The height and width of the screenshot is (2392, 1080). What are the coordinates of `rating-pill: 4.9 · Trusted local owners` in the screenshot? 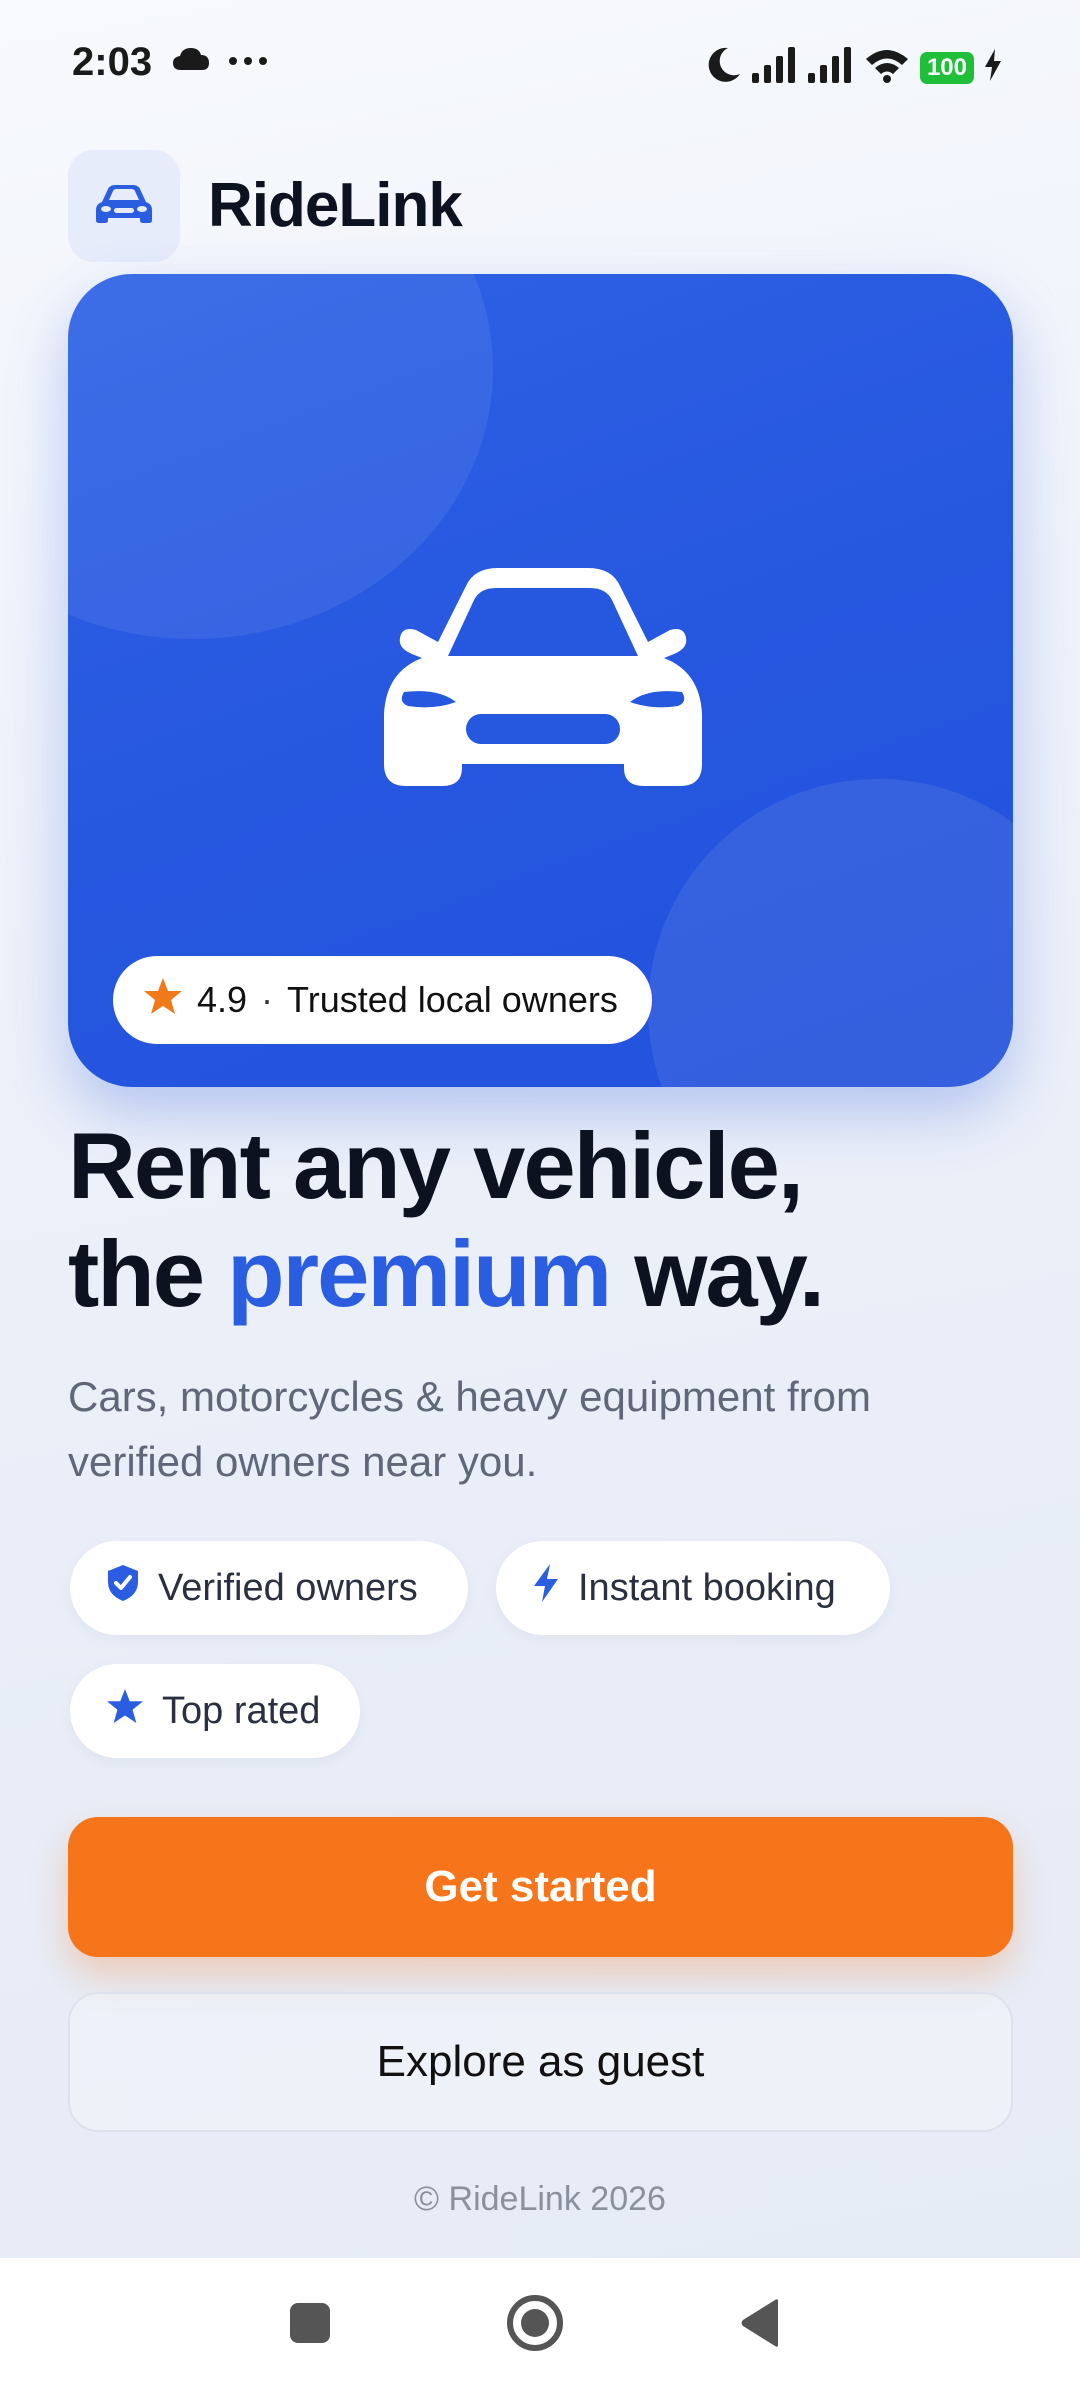 It's located at (382, 1000).